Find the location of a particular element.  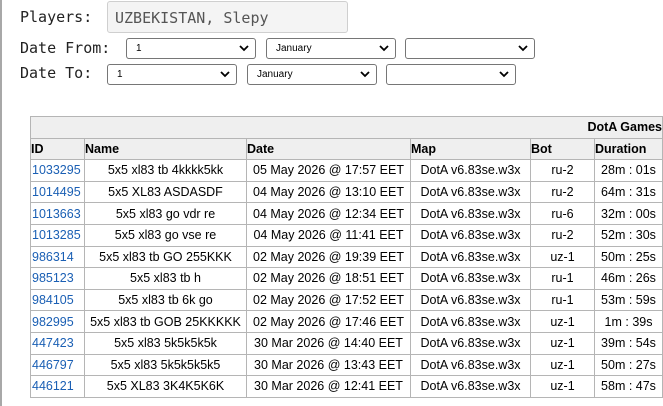

date-to-label: Date To: is located at coordinates (56, 73).